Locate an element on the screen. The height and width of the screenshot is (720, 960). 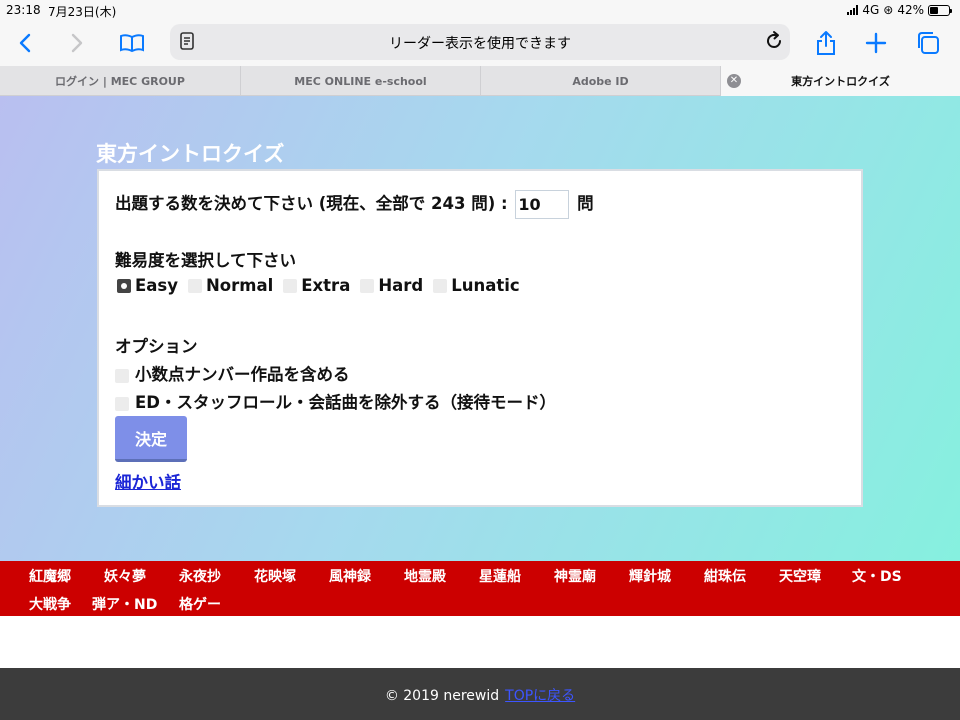
address-bar: リーダー表示を使用できます is located at coordinates (480, 42).